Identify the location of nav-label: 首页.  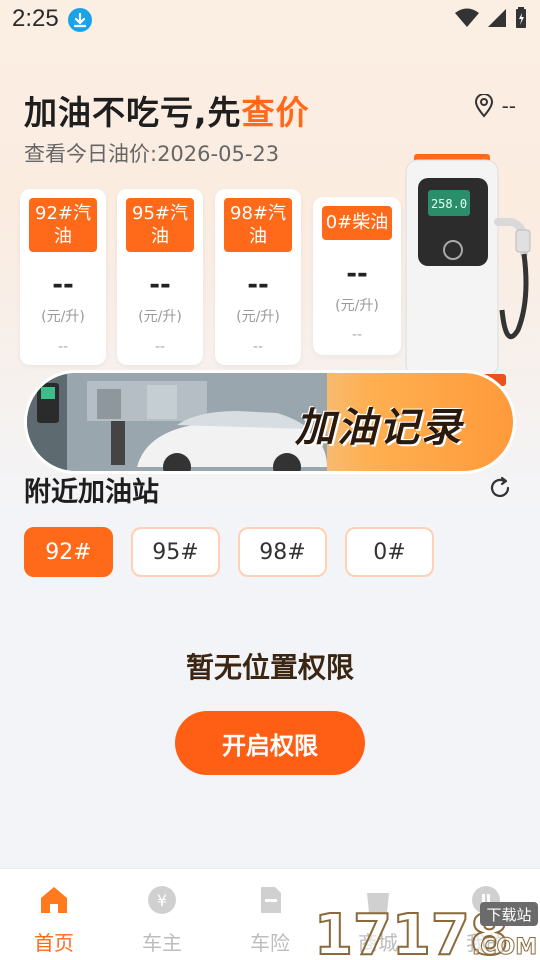
(54, 943).